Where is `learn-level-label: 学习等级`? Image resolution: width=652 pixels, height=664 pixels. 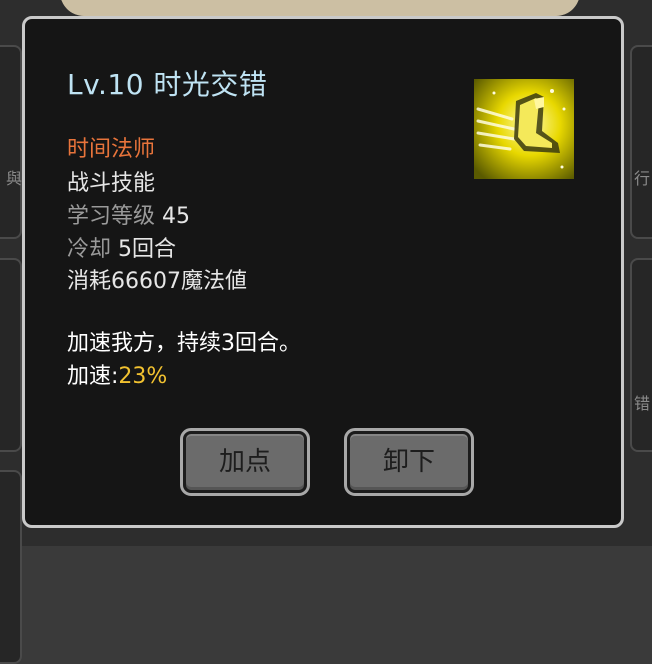 learn-level-label: 学习等级 is located at coordinates (111, 216).